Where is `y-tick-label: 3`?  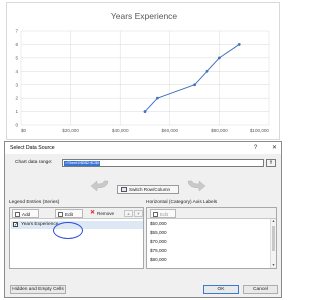
y-tick-label: 3 is located at coordinates (16, 84).